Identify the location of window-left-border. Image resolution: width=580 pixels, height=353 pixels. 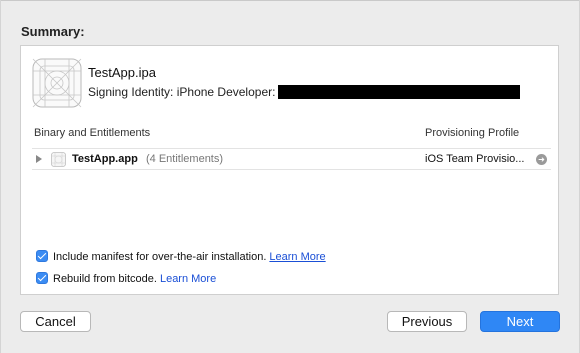
(0, 176).